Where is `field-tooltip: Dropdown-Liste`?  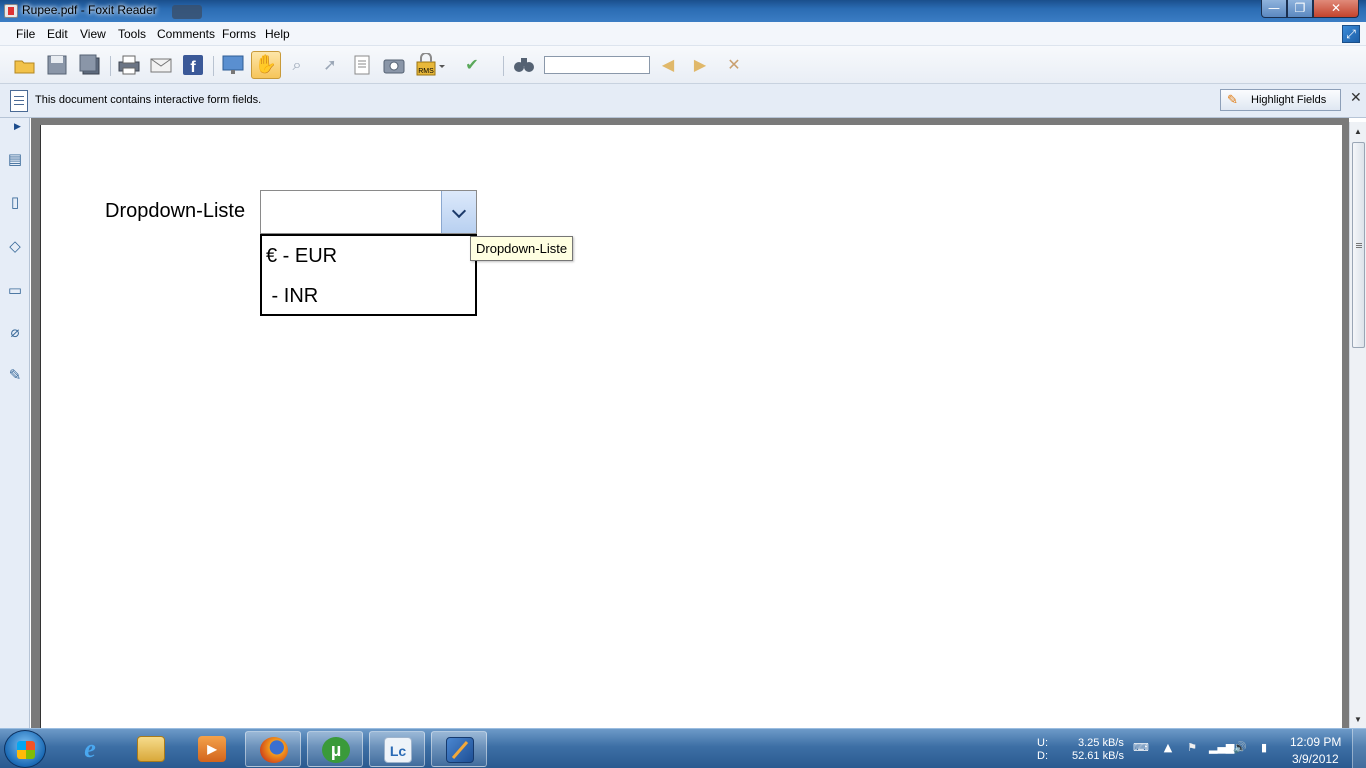 field-tooltip: Dropdown-Liste is located at coordinates (522, 248).